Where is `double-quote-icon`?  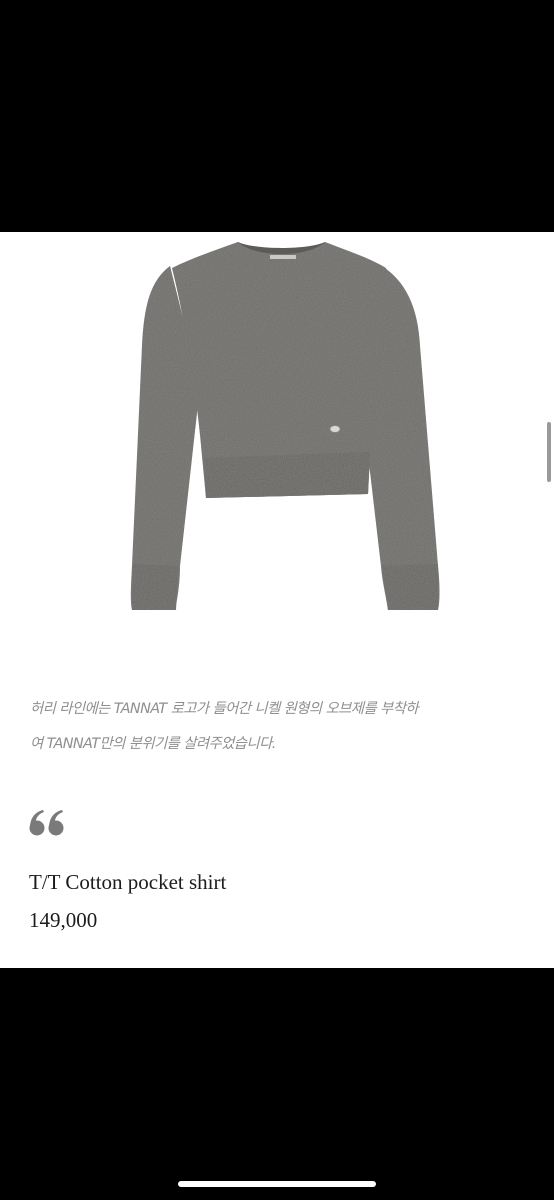
double-quote-icon is located at coordinates (46, 823).